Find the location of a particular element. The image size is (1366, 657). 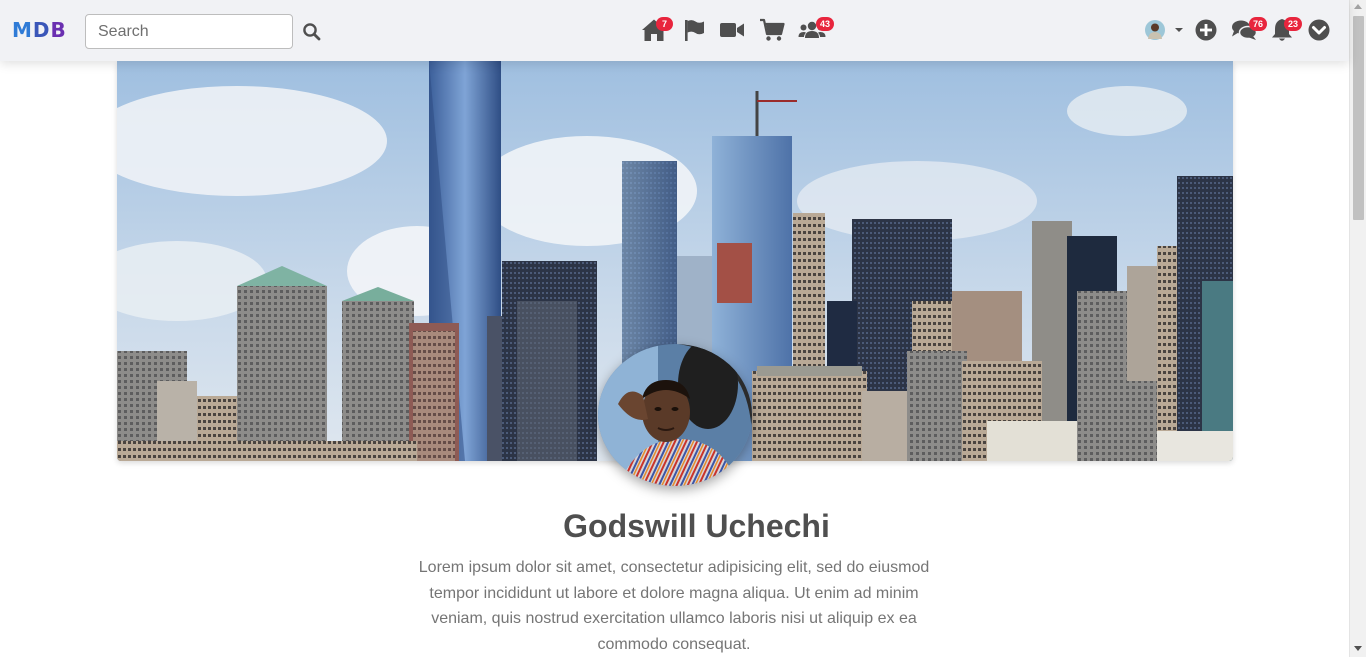

users-badge: 43 is located at coordinates (825, 24).